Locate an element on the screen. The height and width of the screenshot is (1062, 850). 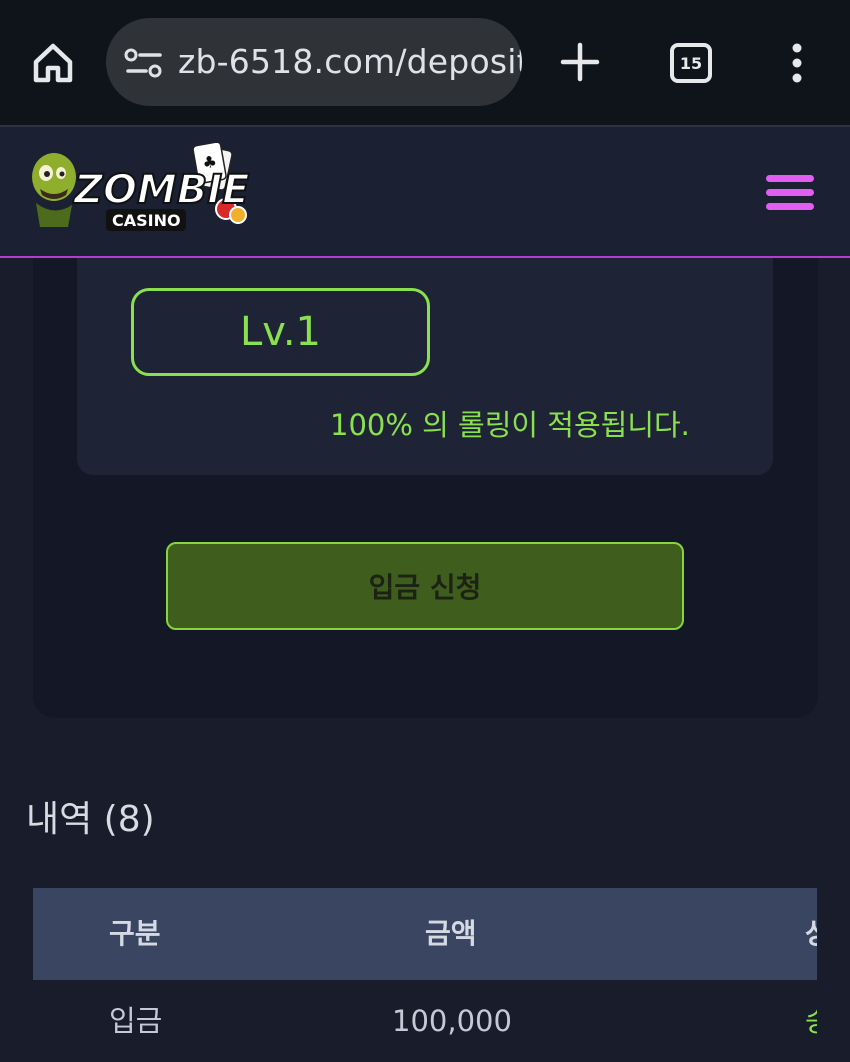
deposit-submit-label: 입금 신청 is located at coordinates (425, 587).